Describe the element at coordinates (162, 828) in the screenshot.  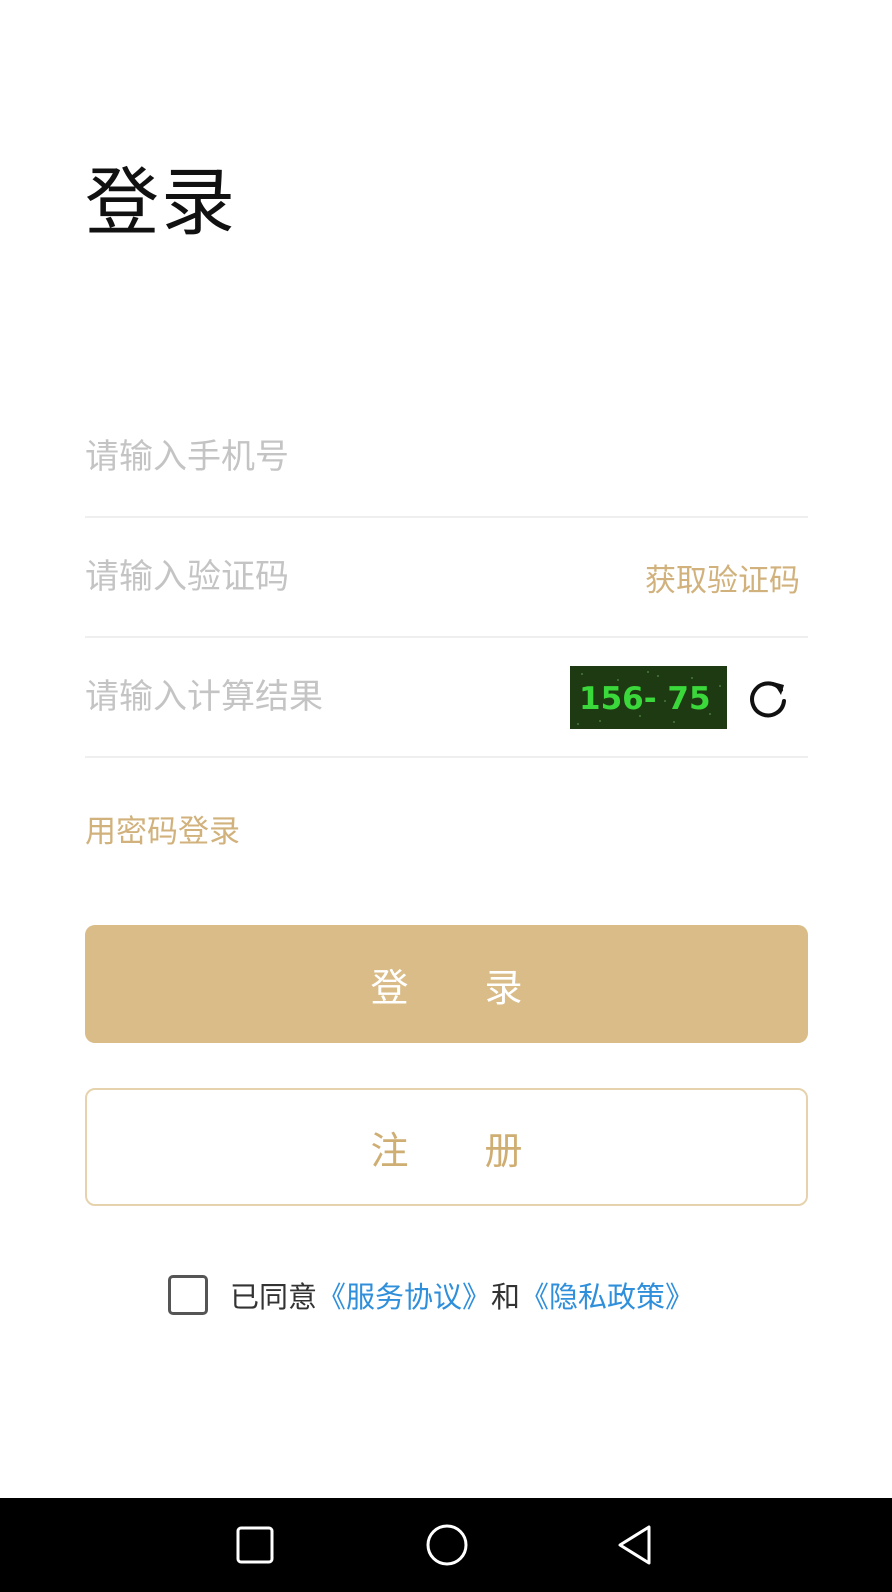
I see `password-login-link: 用密码登录` at that location.